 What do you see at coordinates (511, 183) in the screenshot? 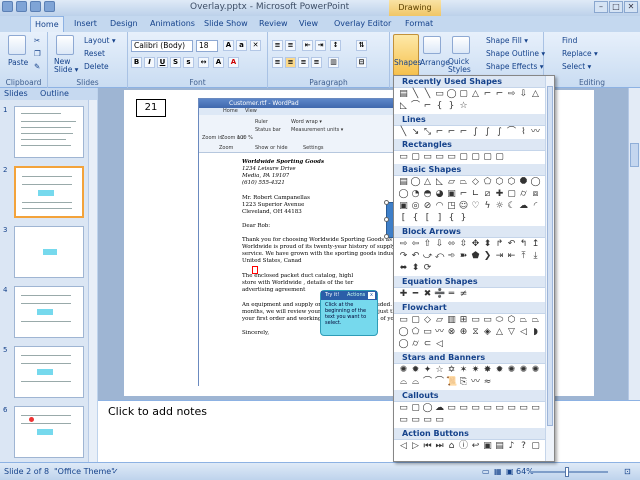
I see `heptagon-icon: ⬡` at bounding box center [511, 183].